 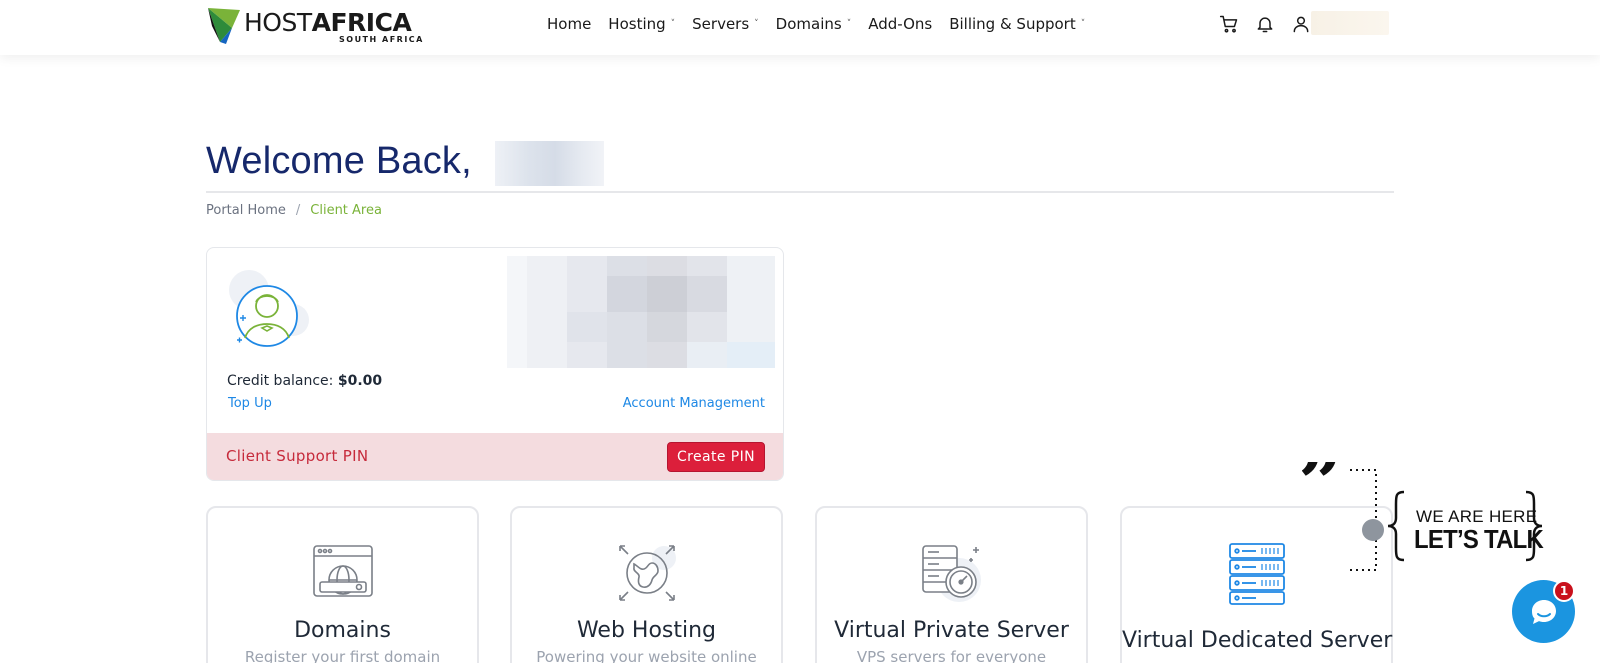 I want to click on talk-widget: ” WE ARE HERE LET’S TALK, so click(x=1442, y=522).